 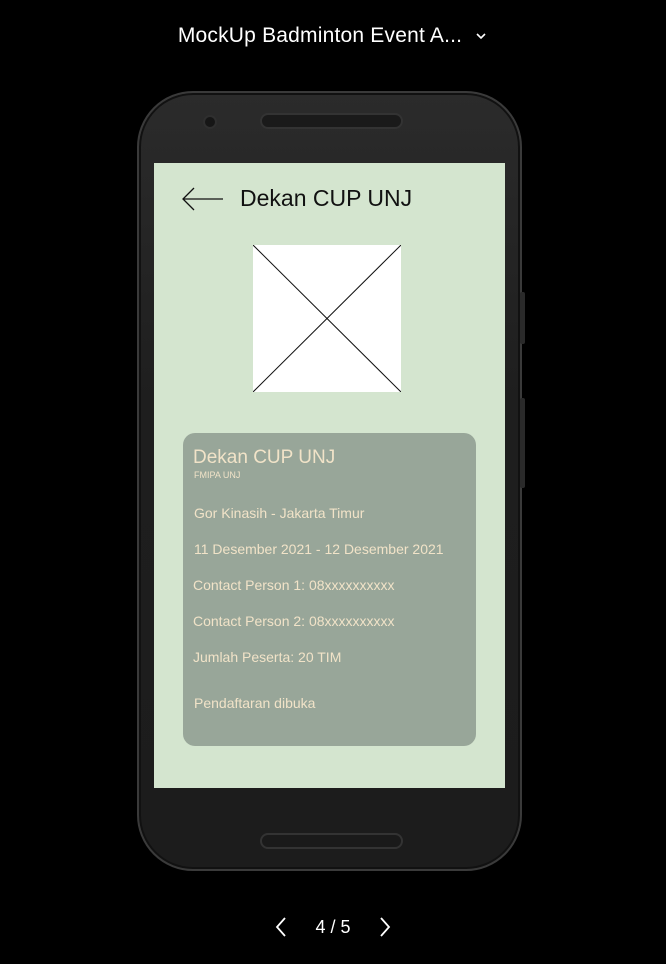 What do you see at coordinates (267, 657) in the screenshot?
I see `participant-count: Jumlah Peserta: 20 TIM` at bounding box center [267, 657].